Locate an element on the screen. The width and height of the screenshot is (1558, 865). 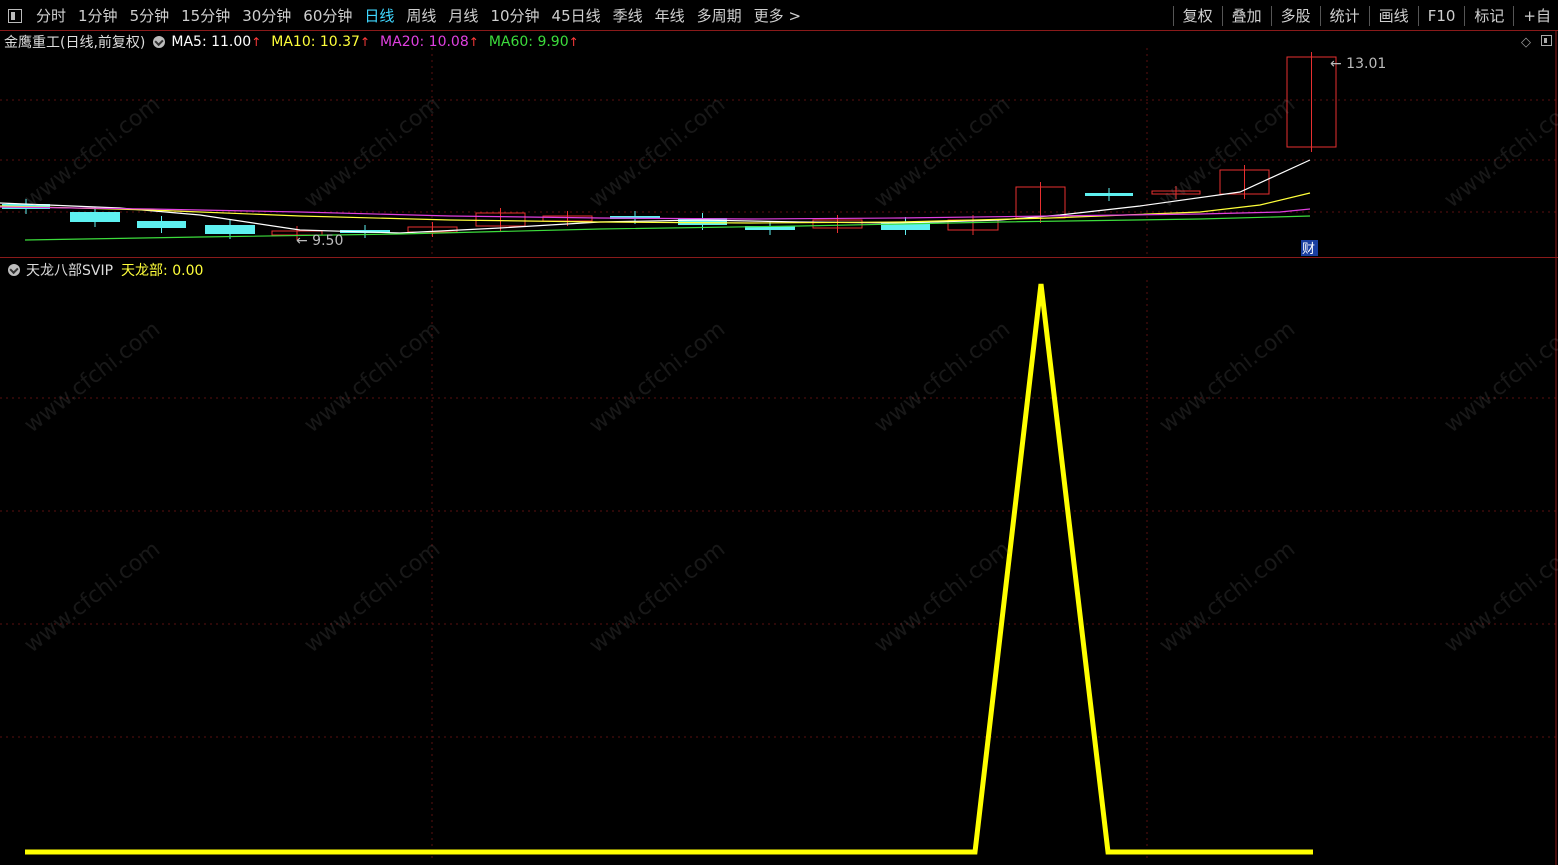
finance-badge: 财 is located at coordinates (1308, 249).